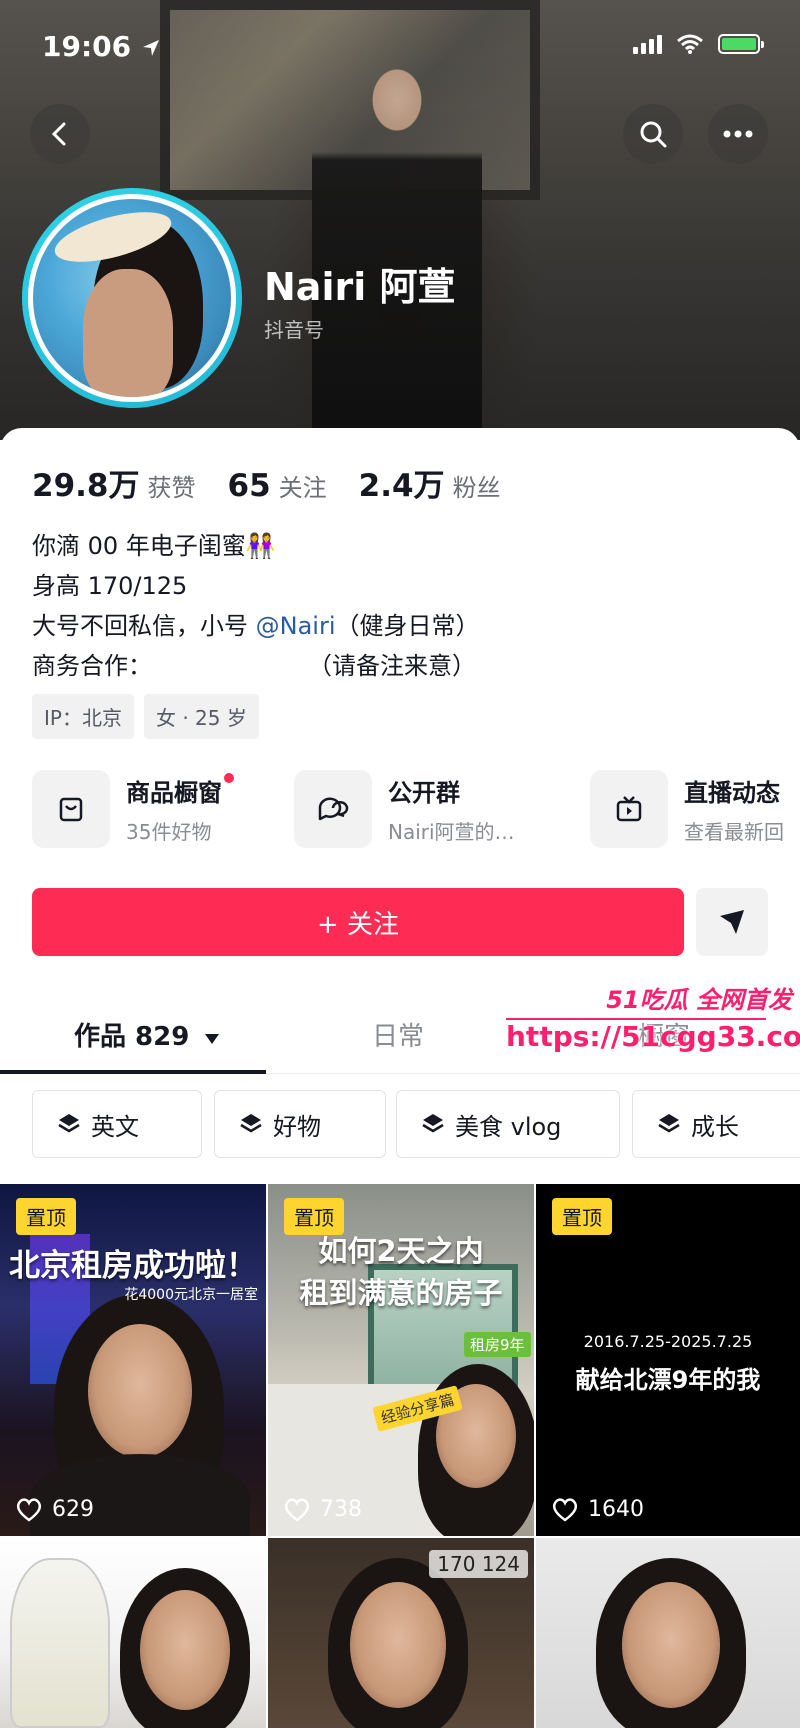 This screenshot has height=1731, width=800. What do you see at coordinates (201, 716) in the screenshot?
I see `gender-age-tag: 女 · 25 岁` at bounding box center [201, 716].